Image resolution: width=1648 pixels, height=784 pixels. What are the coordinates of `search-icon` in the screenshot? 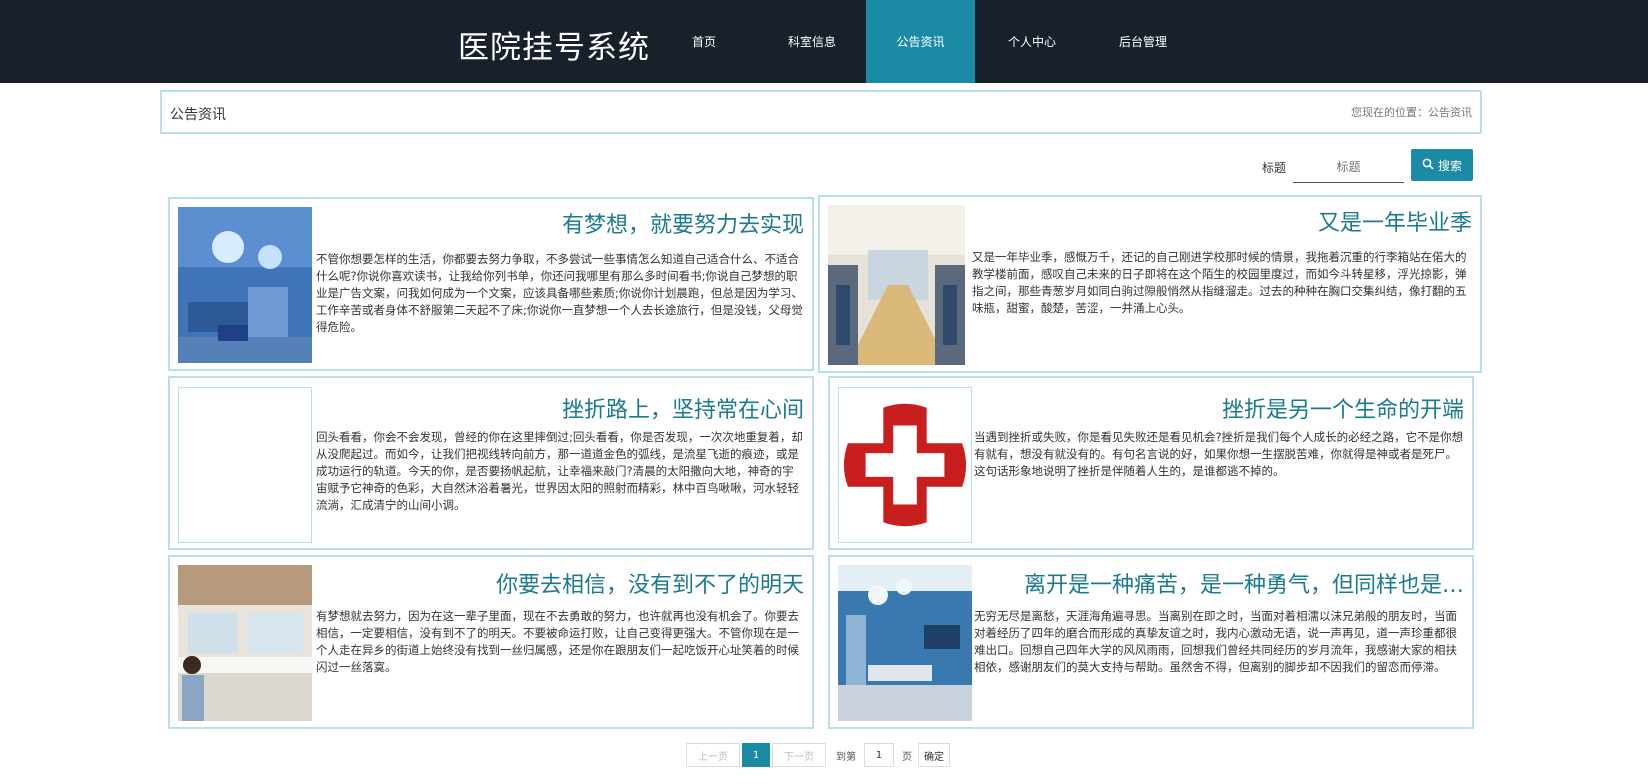 It's located at (1428, 165).